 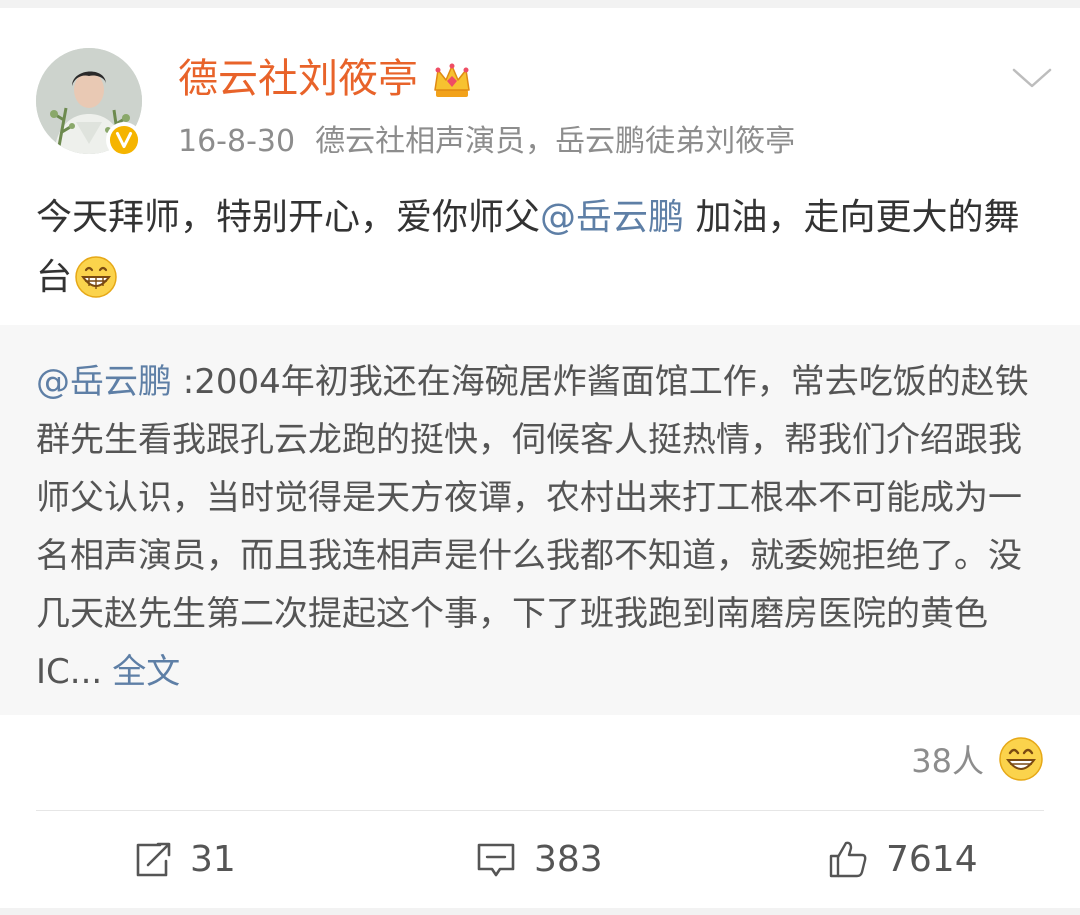 I want to click on retweet-mention-link: @岳云鹏, so click(x=104, y=382).